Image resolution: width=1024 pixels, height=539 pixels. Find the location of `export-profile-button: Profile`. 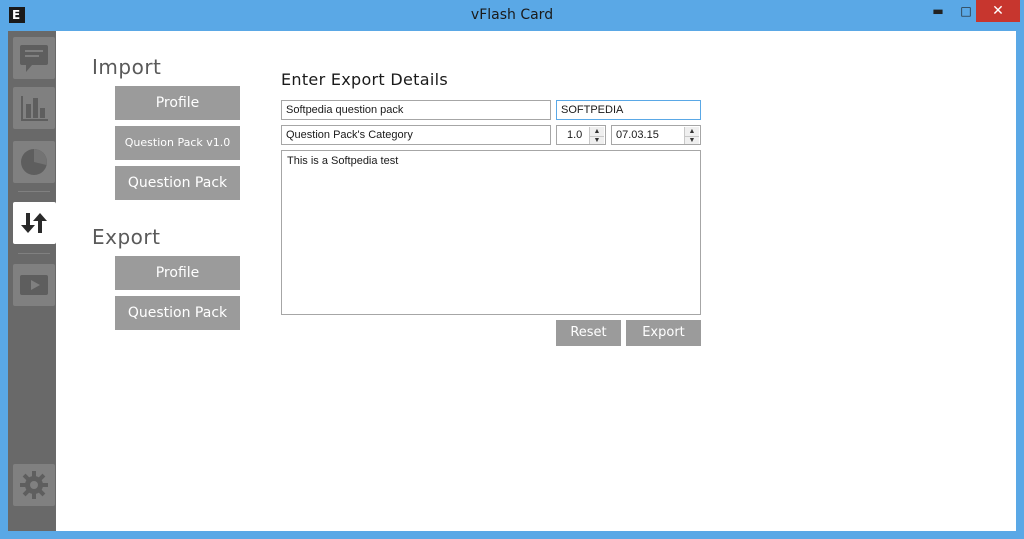

export-profile-button: Profile is located at coordinates (177, 273).